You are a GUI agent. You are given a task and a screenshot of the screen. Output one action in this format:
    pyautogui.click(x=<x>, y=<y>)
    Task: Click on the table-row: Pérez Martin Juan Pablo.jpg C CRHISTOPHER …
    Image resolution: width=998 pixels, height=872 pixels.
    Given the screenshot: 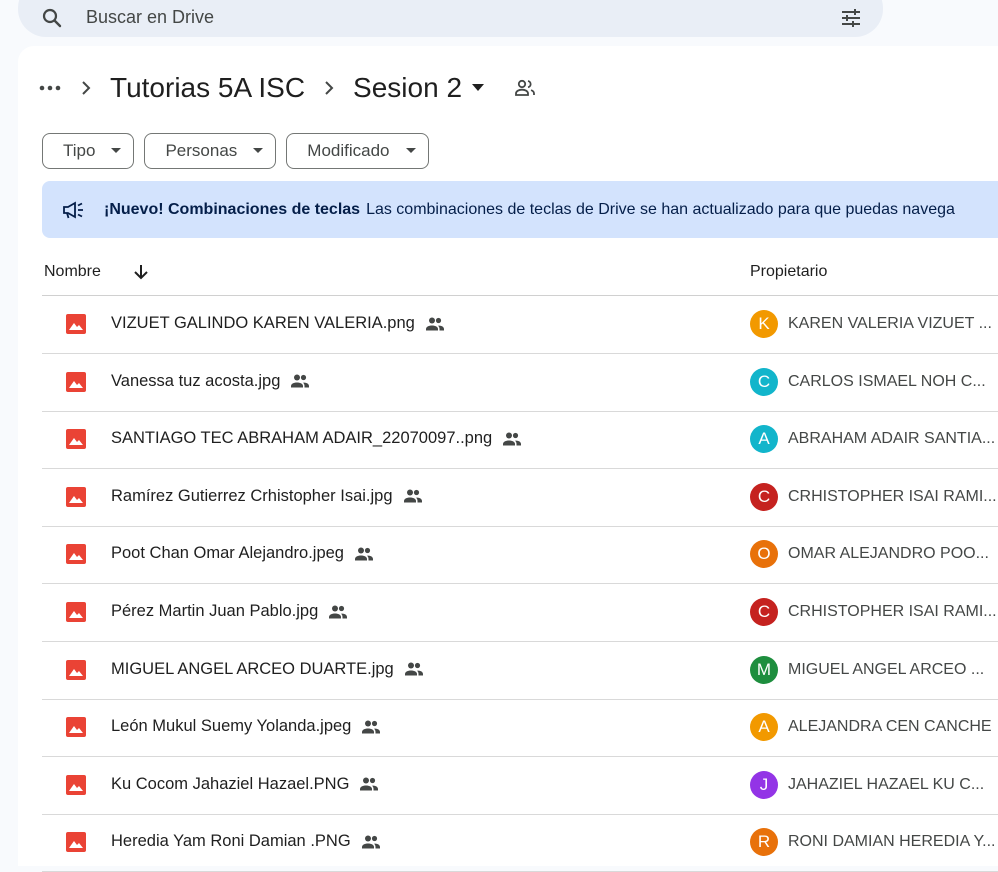 What is the action you would take?
    pyautogui.click(x=520, y=613)
    